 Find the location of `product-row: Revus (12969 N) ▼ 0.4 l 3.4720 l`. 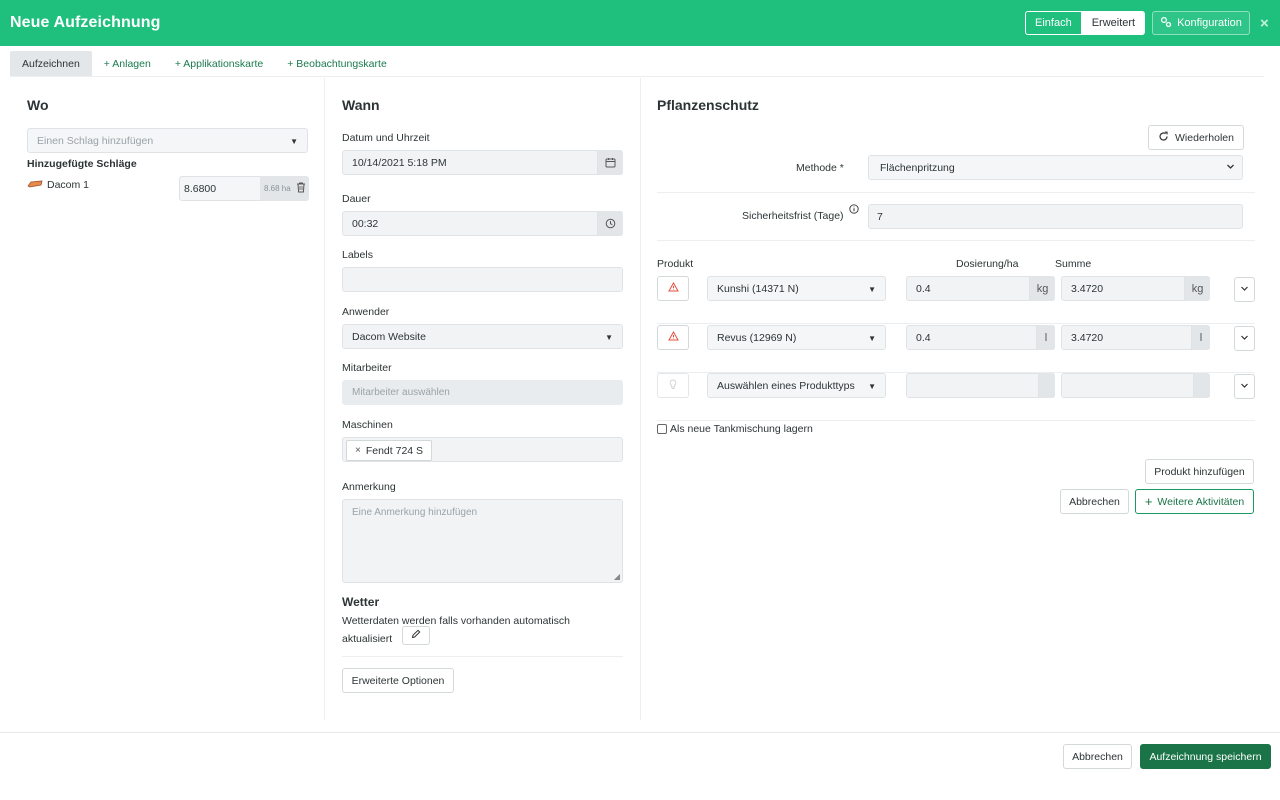

product-row: Revus (12969 N) ▼ 0.4 l 3.4720 l is located at coordinates (956, 349).